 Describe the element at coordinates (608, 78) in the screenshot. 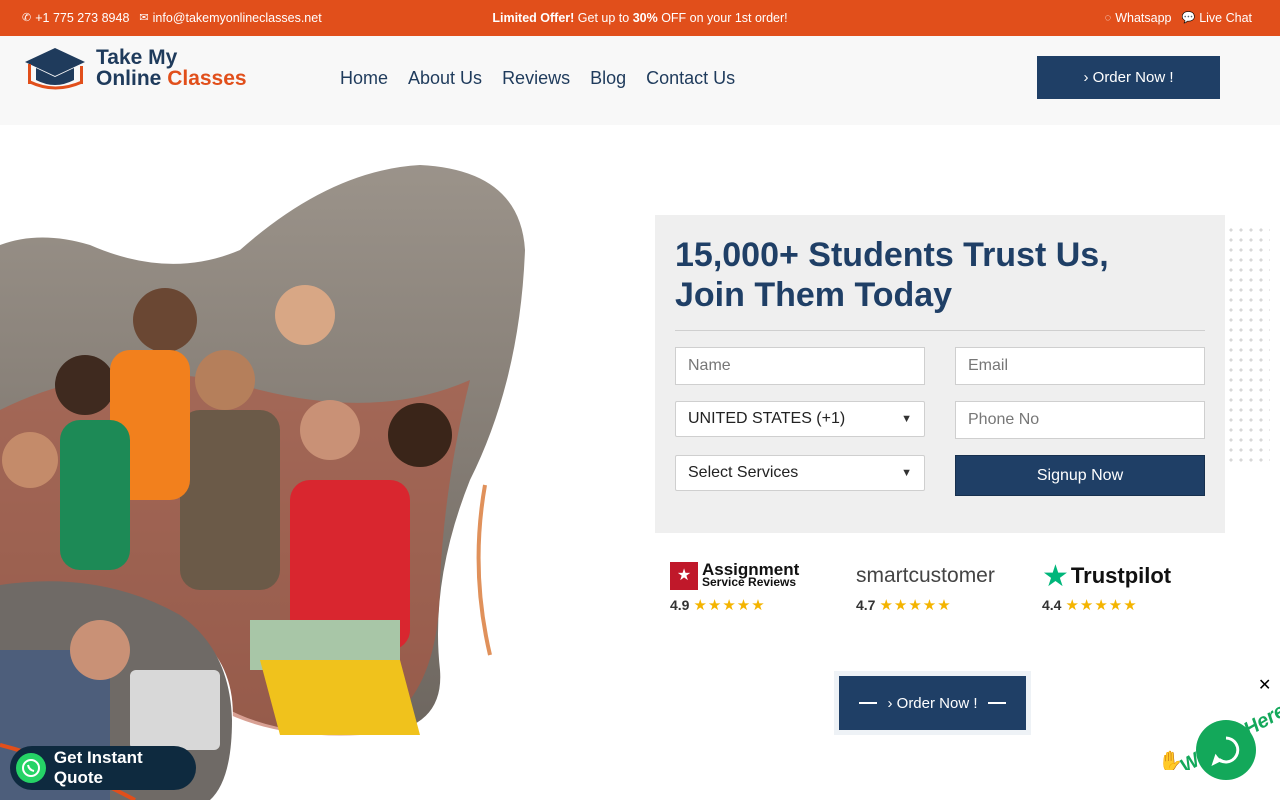

I see `nav-blog: Blog` at that location.